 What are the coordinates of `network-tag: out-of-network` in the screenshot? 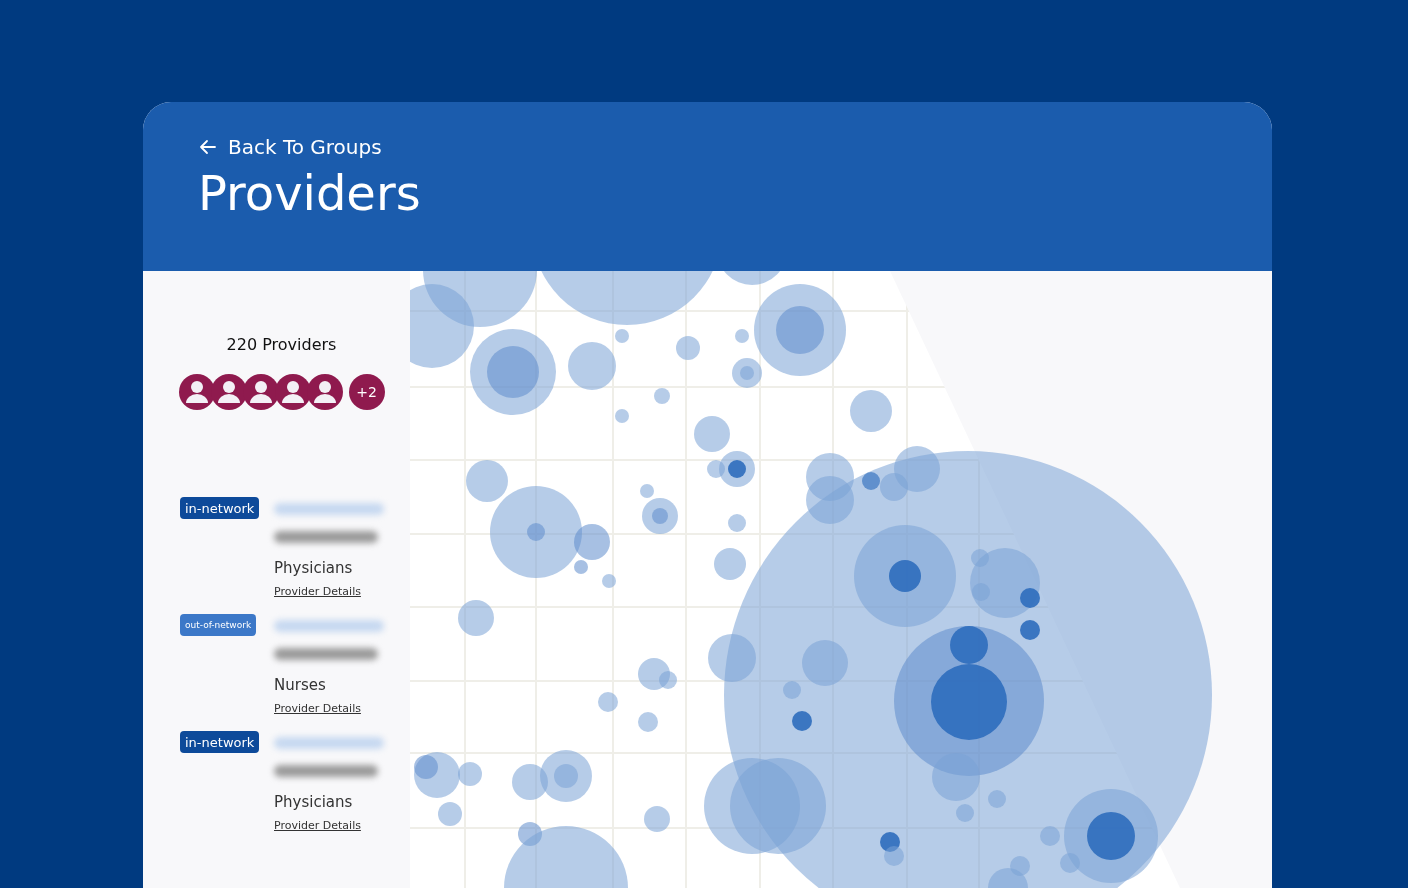 It's located at (218, 625).